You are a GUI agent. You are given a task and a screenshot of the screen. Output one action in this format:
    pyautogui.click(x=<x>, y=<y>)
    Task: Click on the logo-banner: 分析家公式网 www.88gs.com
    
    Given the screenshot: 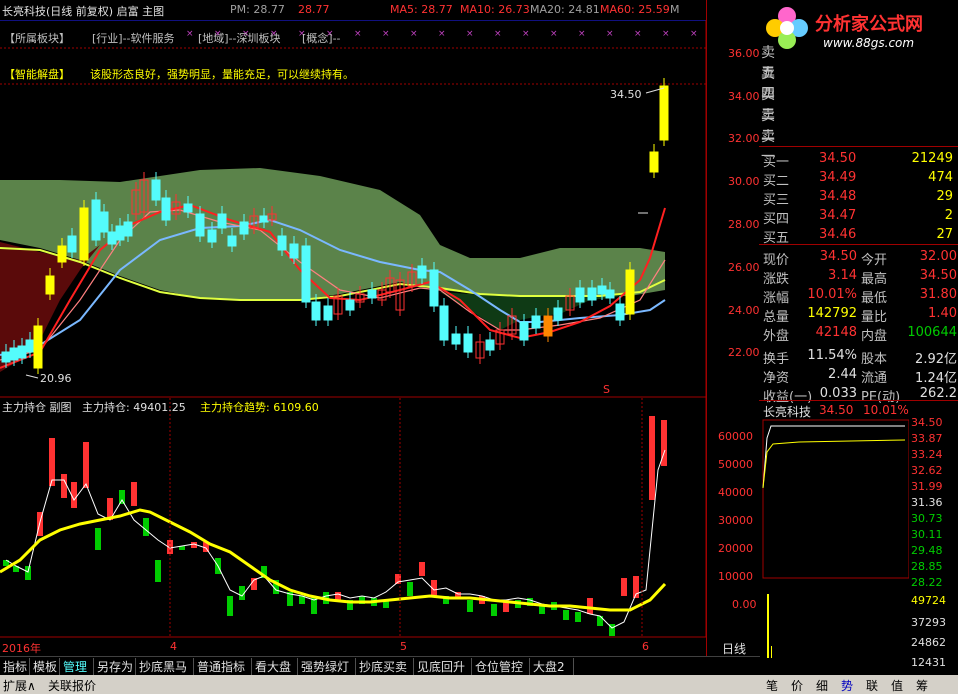 What is the action you would take?
    pyautogui.click(x=858, y=31)
    